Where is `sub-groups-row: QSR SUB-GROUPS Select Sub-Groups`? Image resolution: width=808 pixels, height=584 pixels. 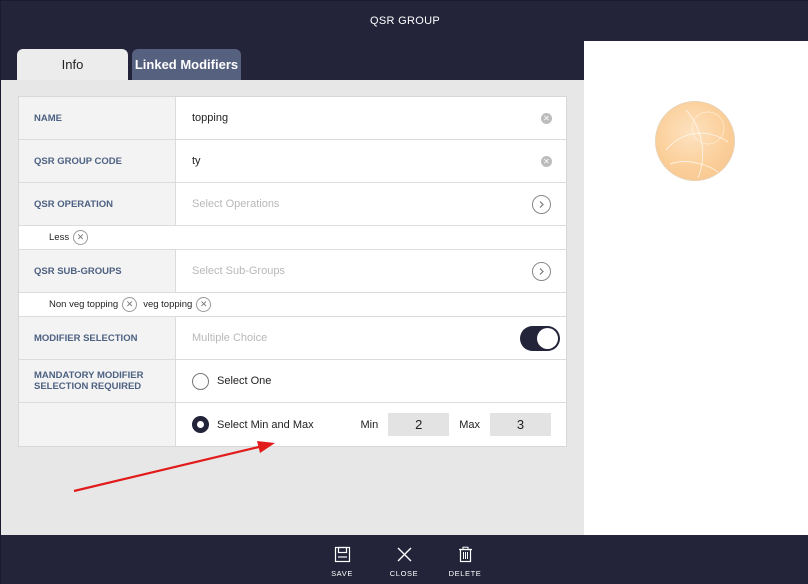
sub-groups-row: QSR SUB-GROUPS Select Sub-Groups is located at coordinates (292, 271).